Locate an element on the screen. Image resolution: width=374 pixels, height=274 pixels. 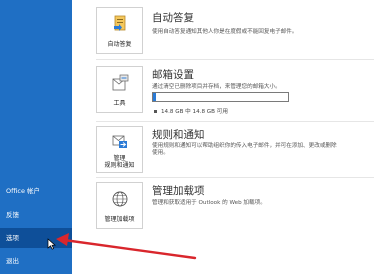
mailbox-storage-fill is located at coordinates (154, 97).